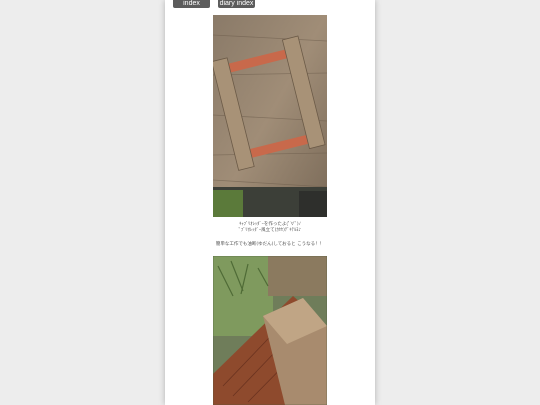 The height and width of the screenshot is (405, 540). What do you see at coordinates (270, 330) in the screenshot?
I see `wood-block-closeup-photo` at bounding box center [270, 330].